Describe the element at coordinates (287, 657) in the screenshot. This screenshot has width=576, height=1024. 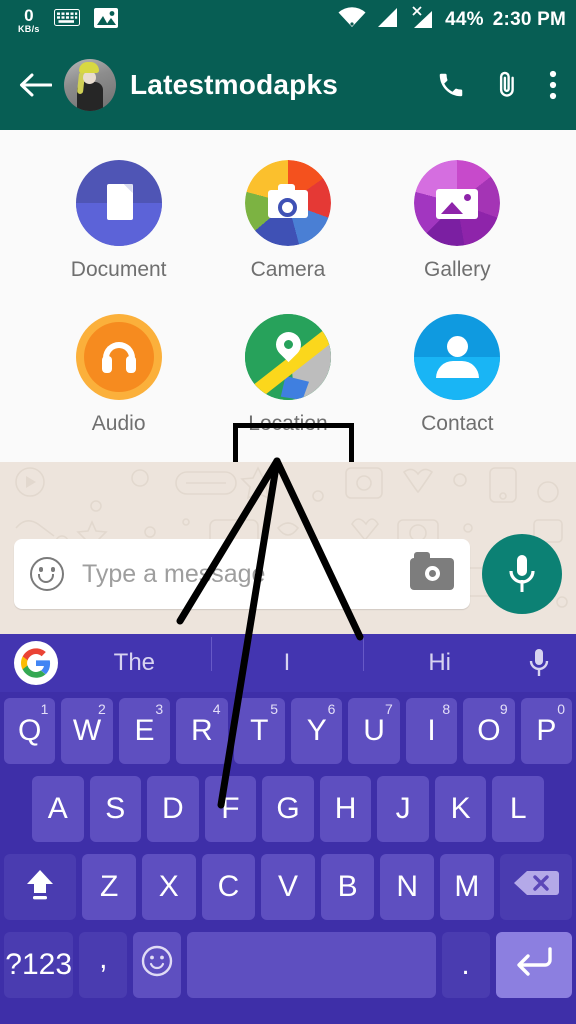
I see `suggestion-2: I` at that location.